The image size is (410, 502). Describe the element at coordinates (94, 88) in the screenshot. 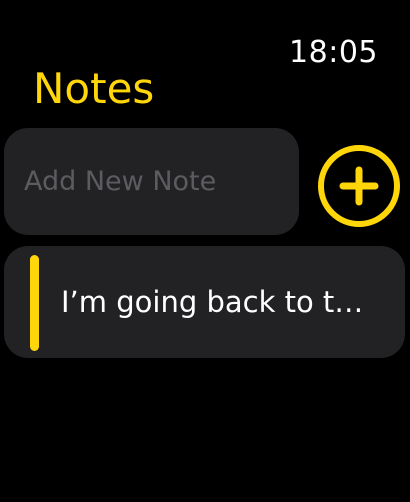

I see `page-title: Notes` at that location.